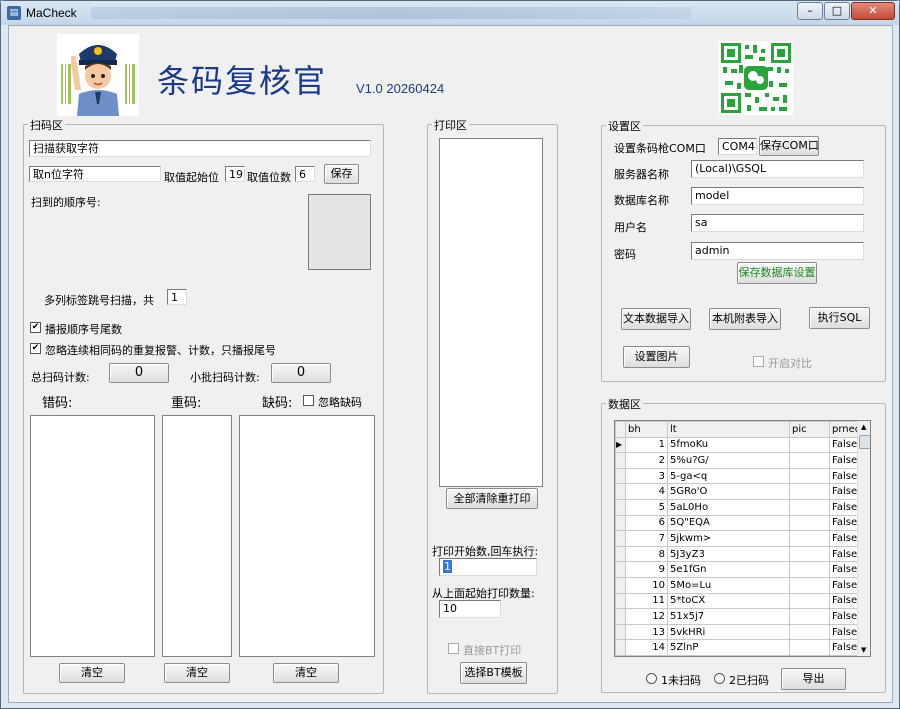 This screenshot has width=900, height=709. I want to click on radio-unscanned, so click(651, 678).